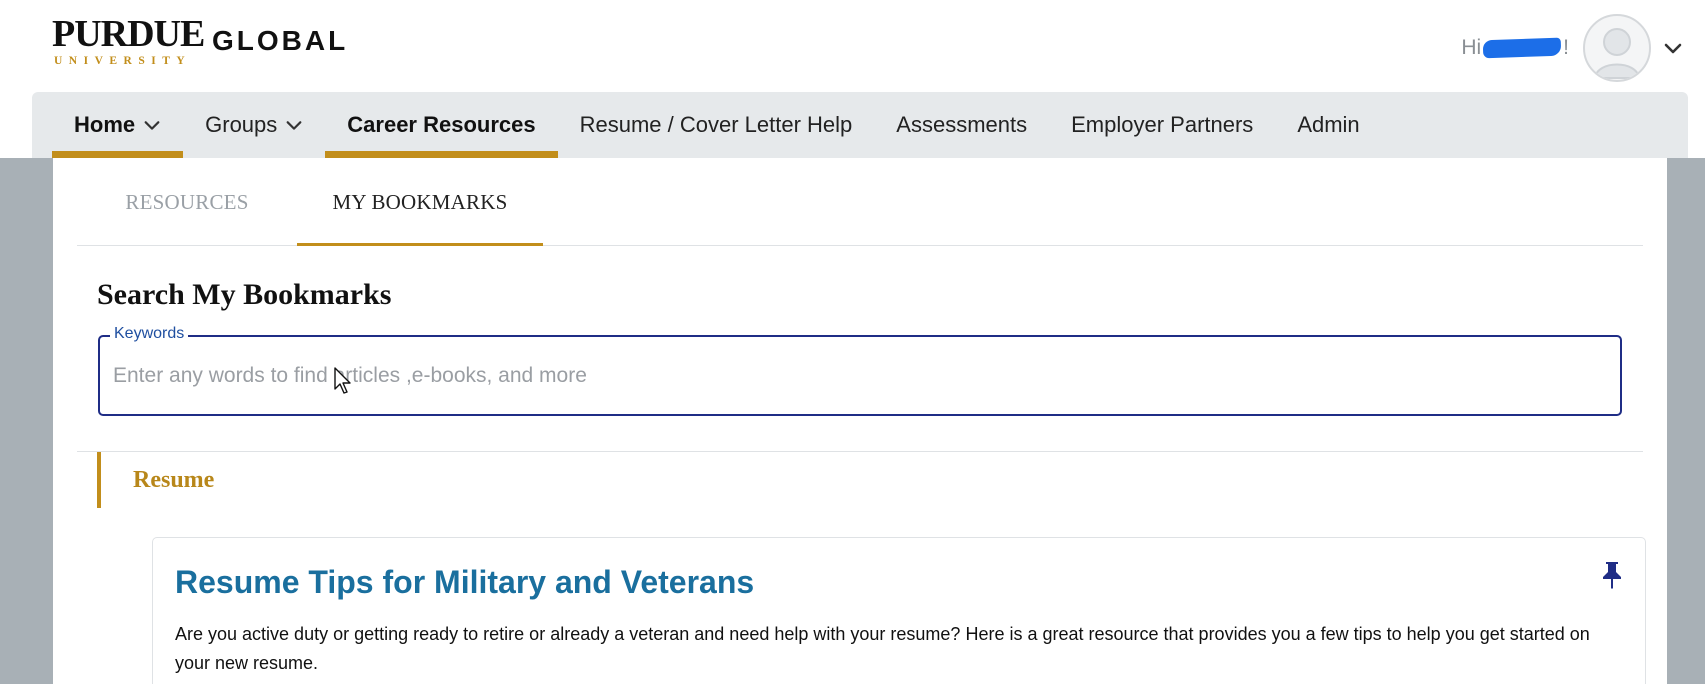  Describe the element at coordinates (858, 376) in the screenshot. I see `keywords-input` at that location.